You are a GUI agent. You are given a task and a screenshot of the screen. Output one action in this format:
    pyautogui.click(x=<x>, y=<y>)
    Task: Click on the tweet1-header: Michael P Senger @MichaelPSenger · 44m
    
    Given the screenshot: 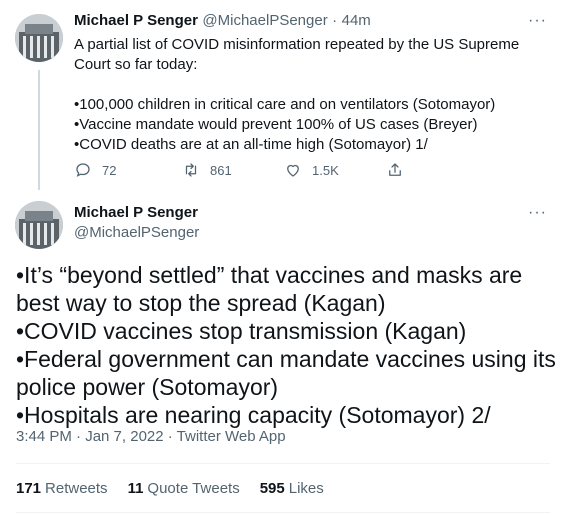 What is the action you would take?
    pyautogui.click(x=222, y=21)
    